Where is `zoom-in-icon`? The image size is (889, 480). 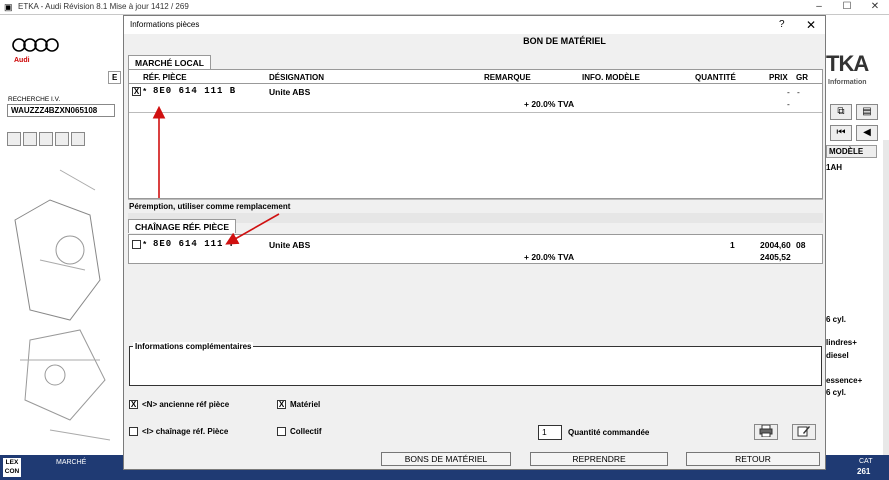
zoom-in-icon is located at coordinates (14, 139).